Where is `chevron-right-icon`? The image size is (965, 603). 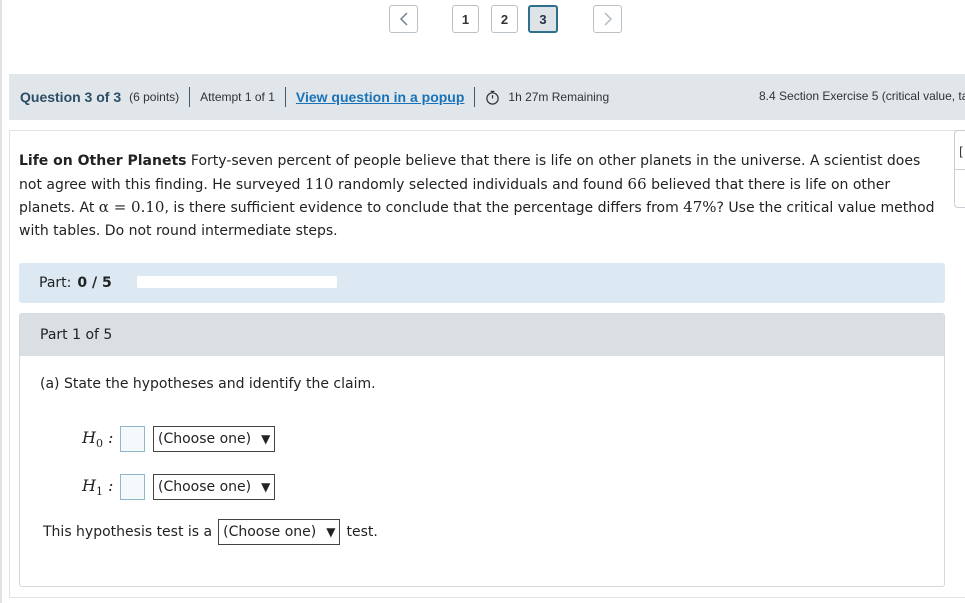
chevron-right-icon is located at coordinates (607, 19).